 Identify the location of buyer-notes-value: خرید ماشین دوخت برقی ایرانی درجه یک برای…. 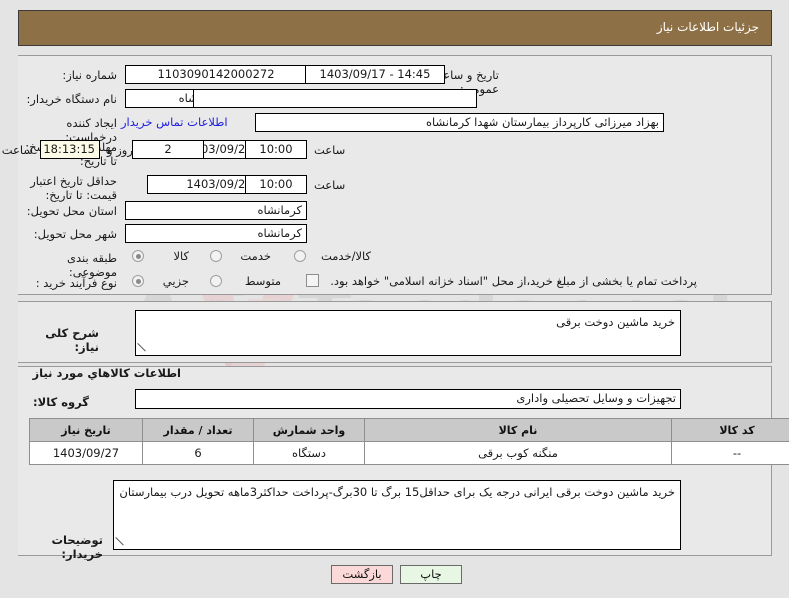
(397, 492).